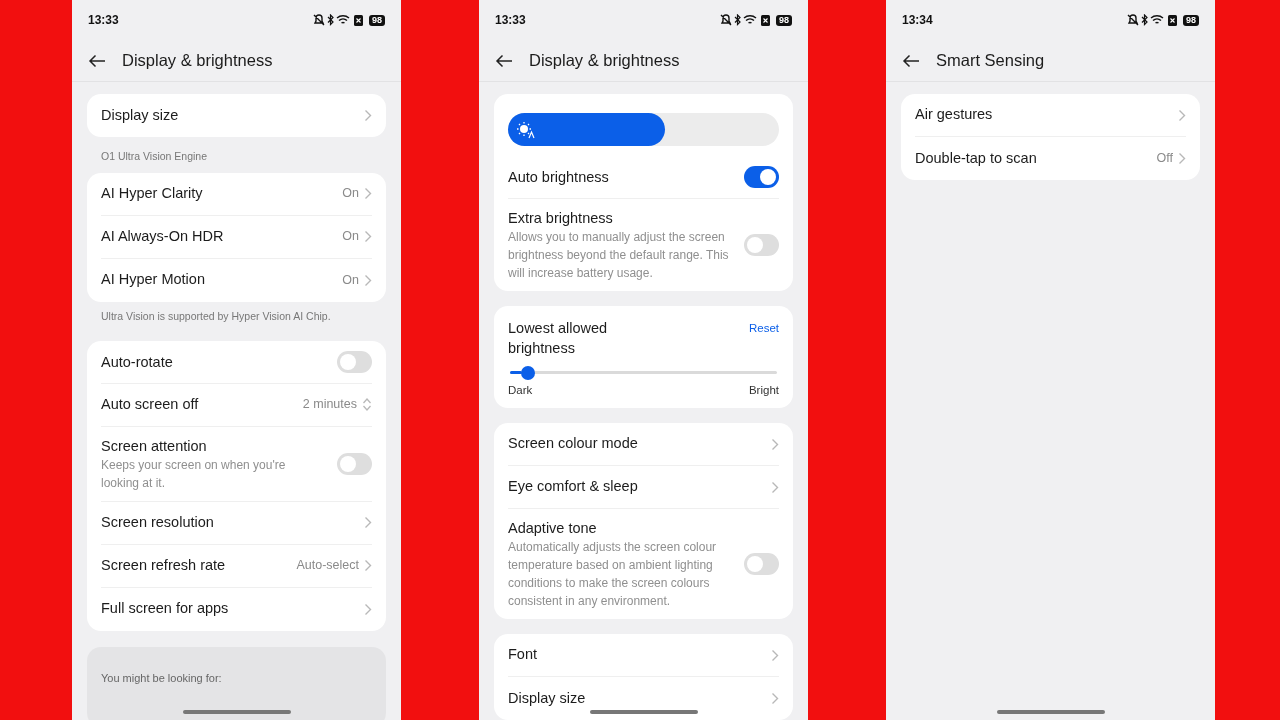 This screenshot has width=1280, height=720. I want to click on row-description: Keeps your screen on when you're looking at it., so click(194, 474).